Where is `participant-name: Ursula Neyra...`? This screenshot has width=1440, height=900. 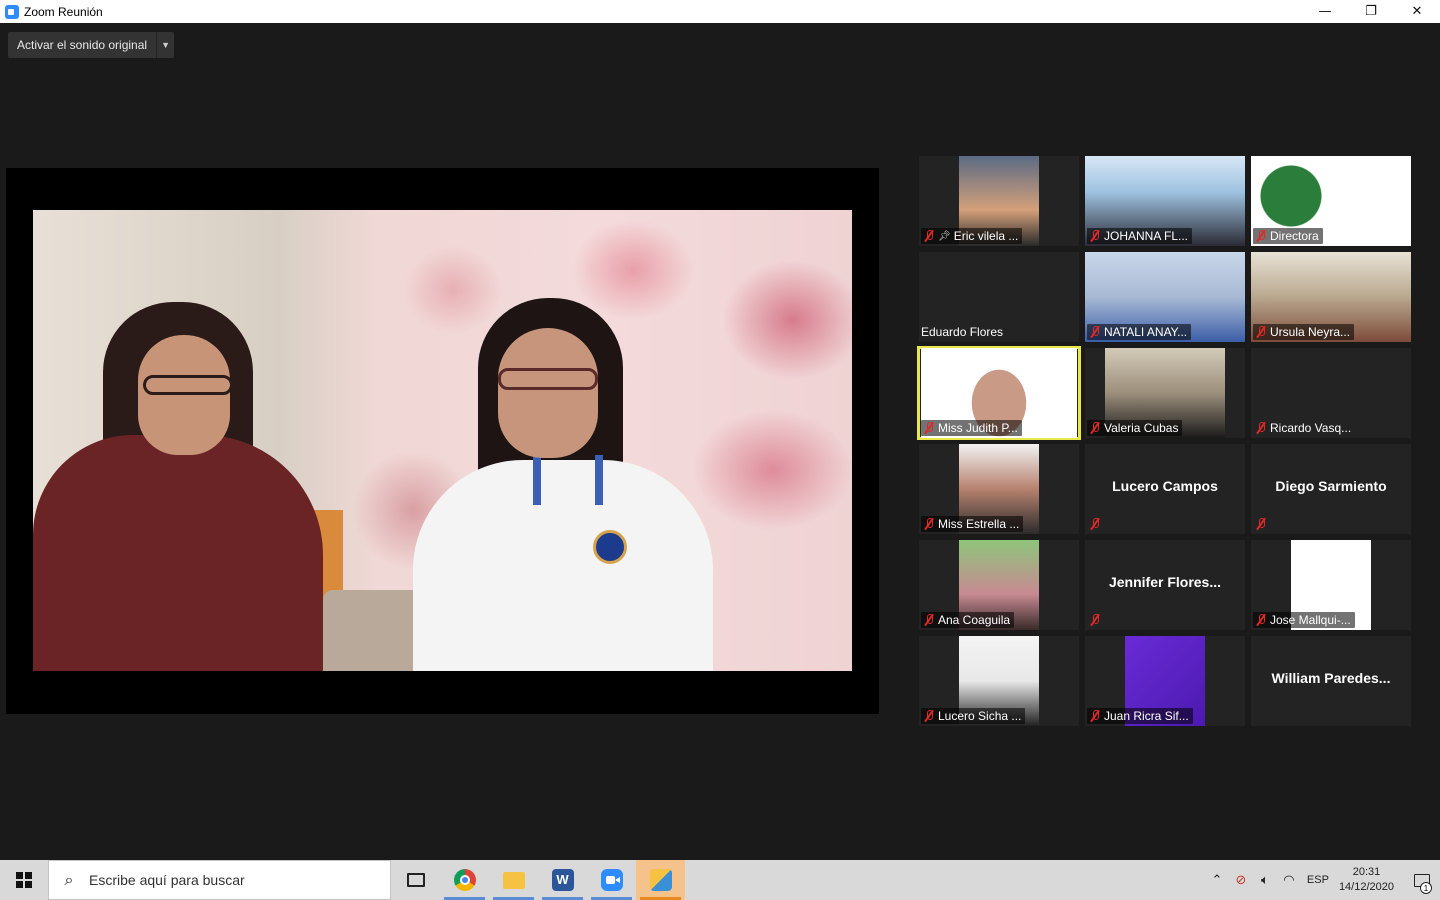
participant-name: Ursula Neyra... is located at coordinates (1310, 332).